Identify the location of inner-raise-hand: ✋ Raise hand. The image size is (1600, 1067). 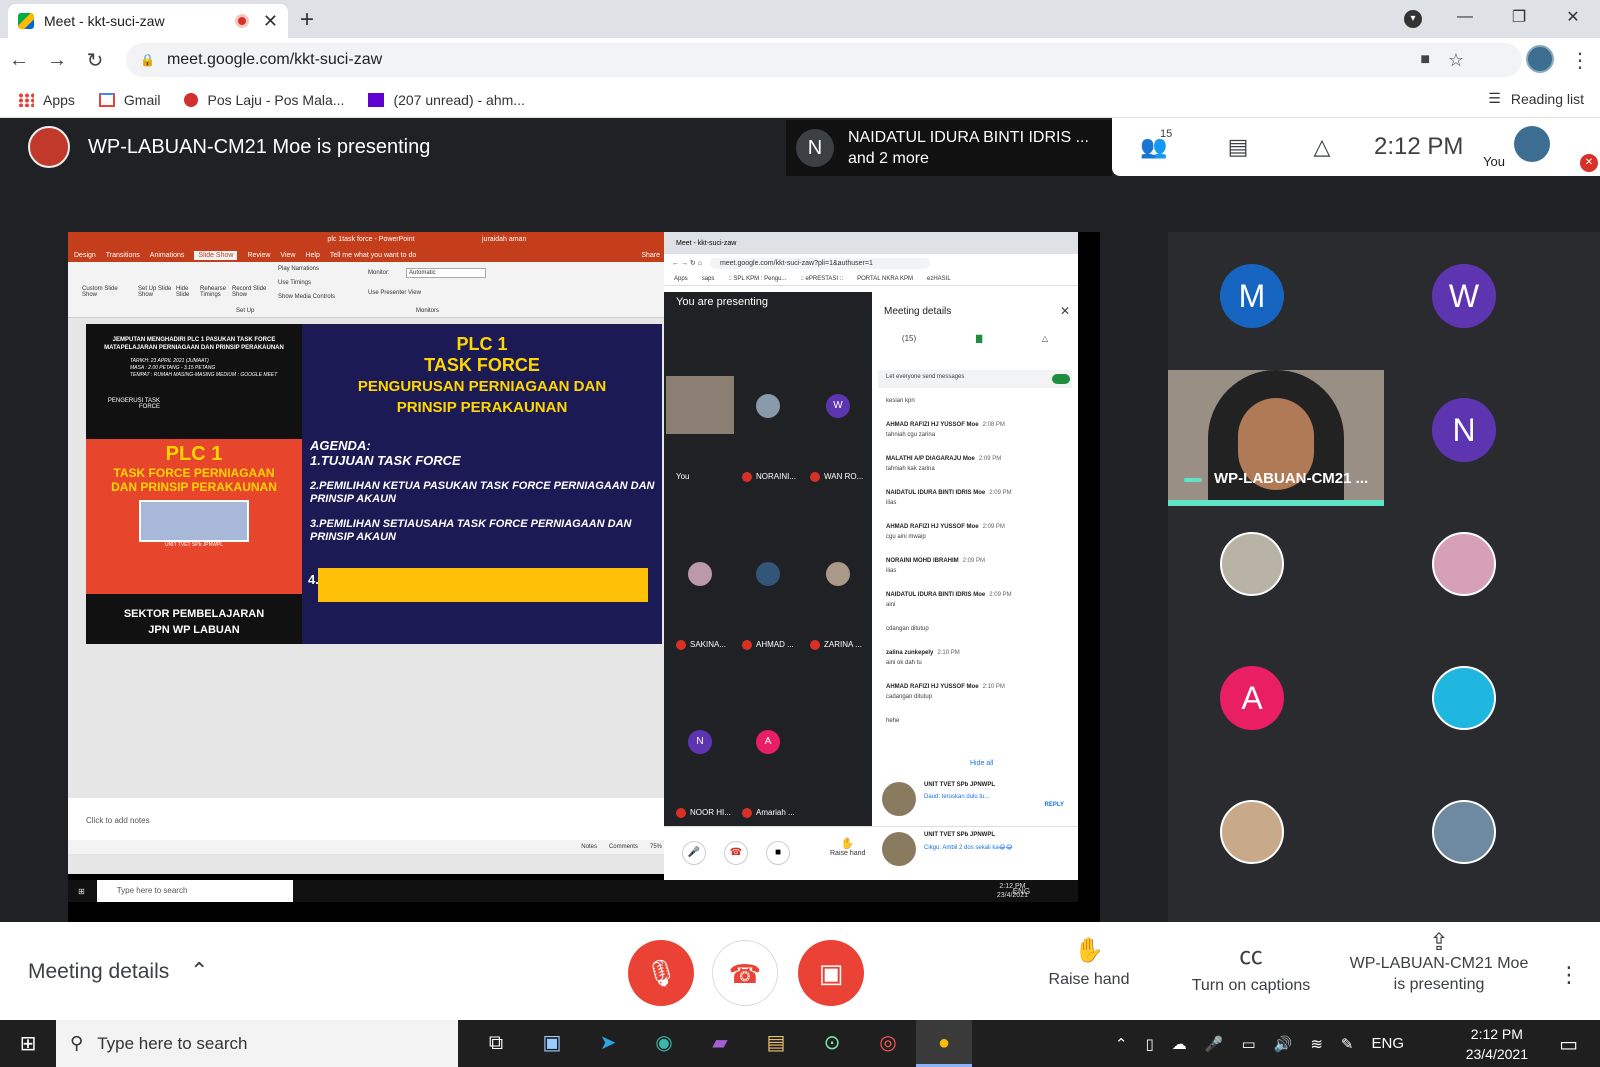
(847, 847).